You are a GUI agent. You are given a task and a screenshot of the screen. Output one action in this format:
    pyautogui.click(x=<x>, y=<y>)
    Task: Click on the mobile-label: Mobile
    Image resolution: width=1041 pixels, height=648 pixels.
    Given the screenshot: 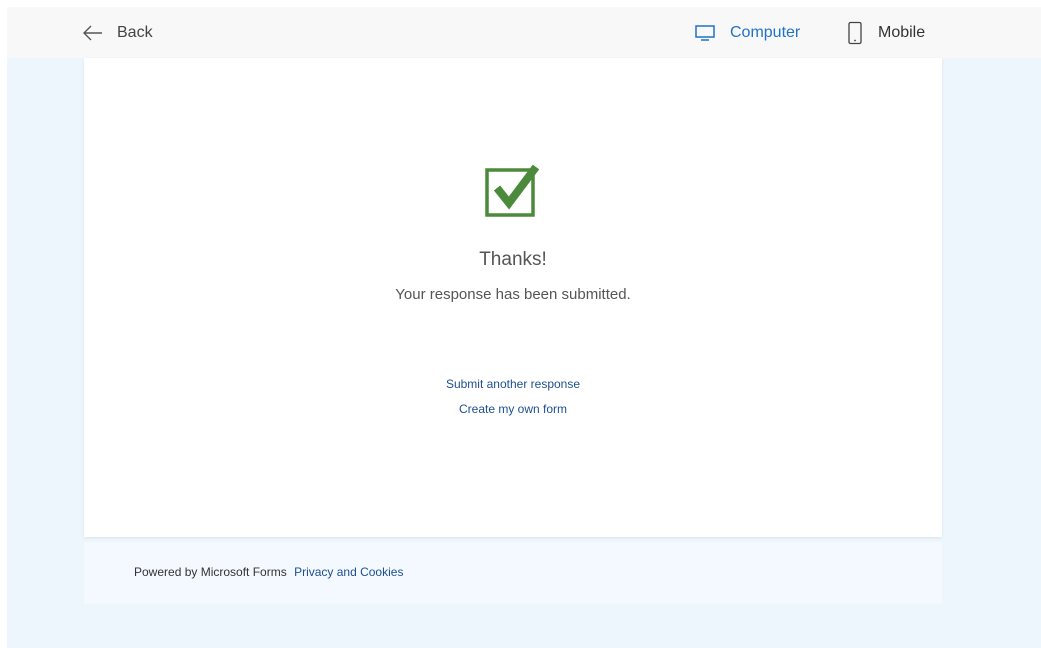 What is the action you would take?
    pyautogui.click(x=902, y=32)
    